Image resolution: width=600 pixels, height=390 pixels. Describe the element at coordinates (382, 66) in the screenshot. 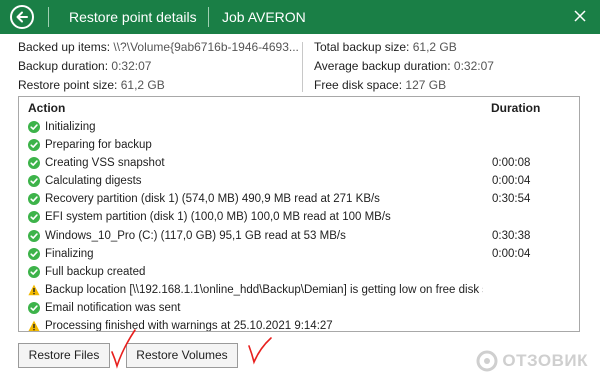

I see `average-backup-duration-label: Average backup duration:` at that location.